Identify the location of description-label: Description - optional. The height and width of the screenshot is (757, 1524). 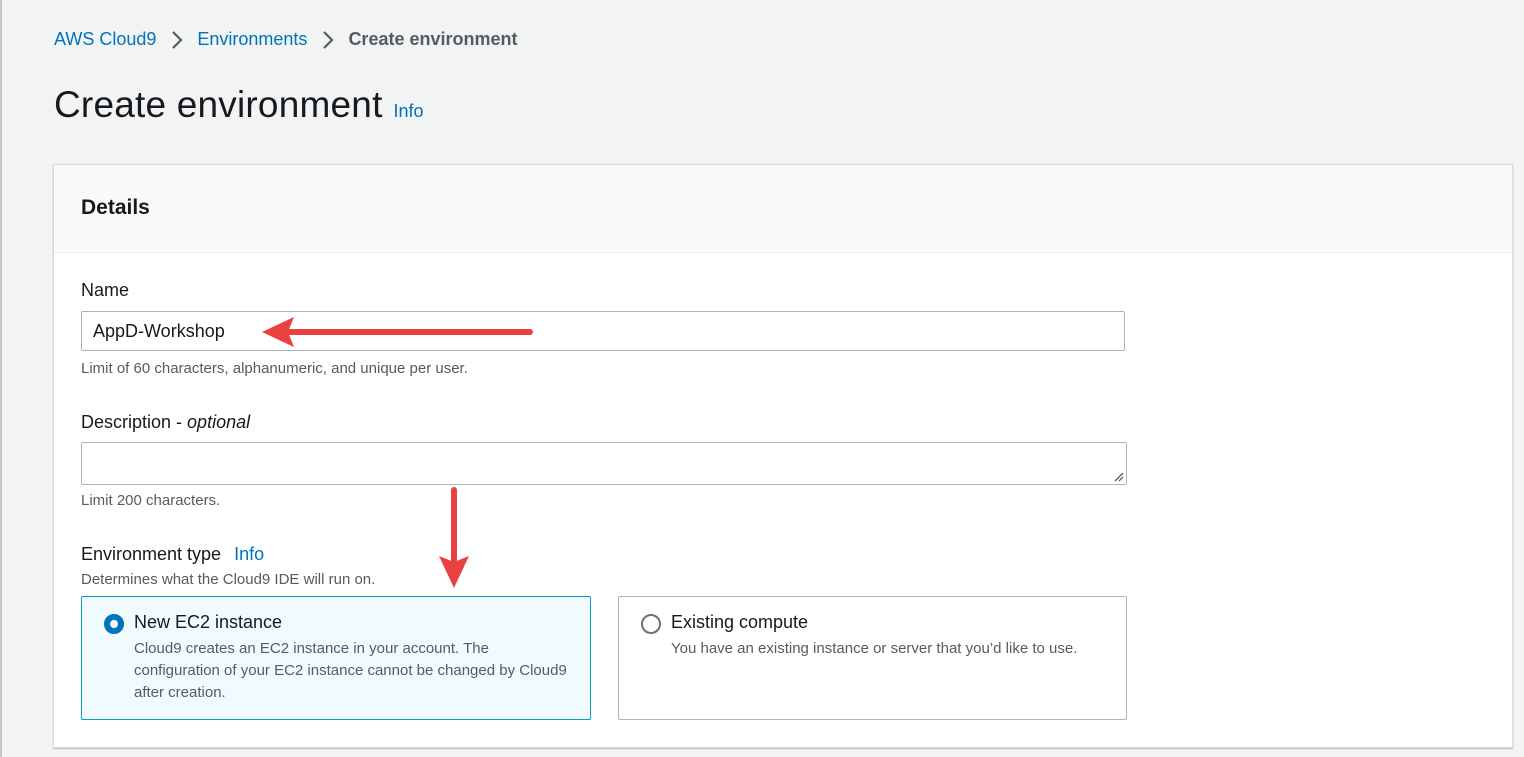
(165, 422).